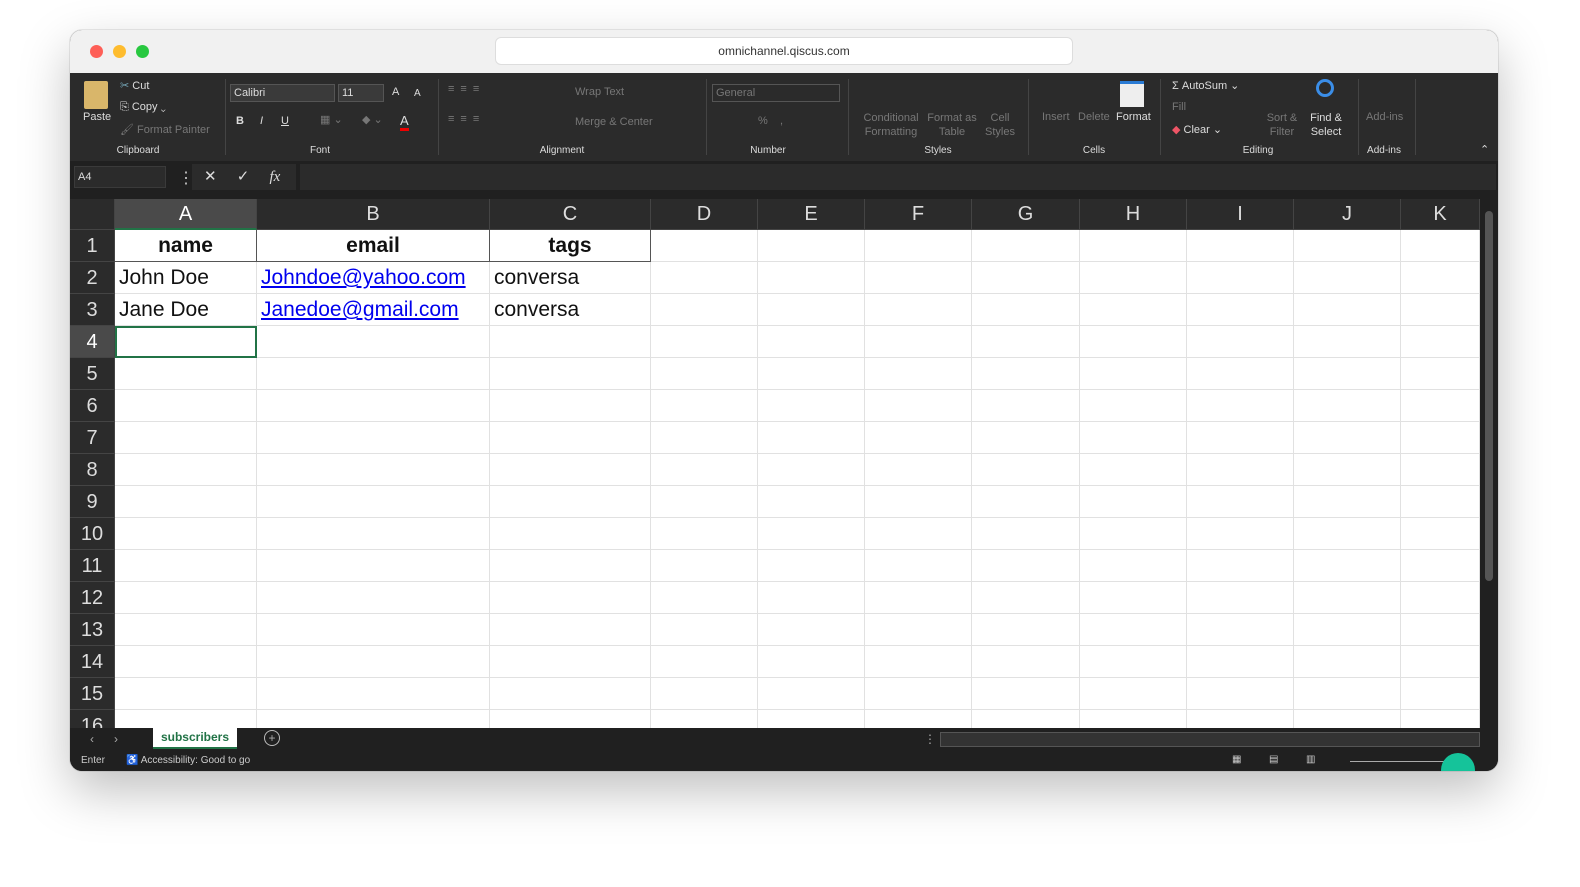  Describe the element at coordinates (811, 534) in the screenshot. I see `cell-E10` at that location.